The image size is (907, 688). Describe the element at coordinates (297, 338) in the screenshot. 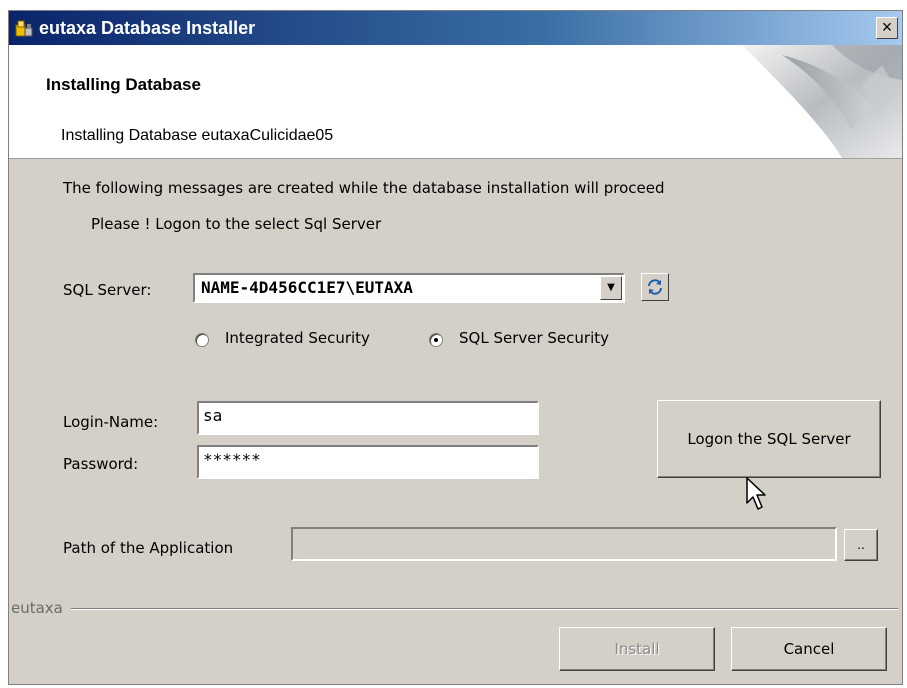

I see `integrated-security-label: Integrated Security` at that location.